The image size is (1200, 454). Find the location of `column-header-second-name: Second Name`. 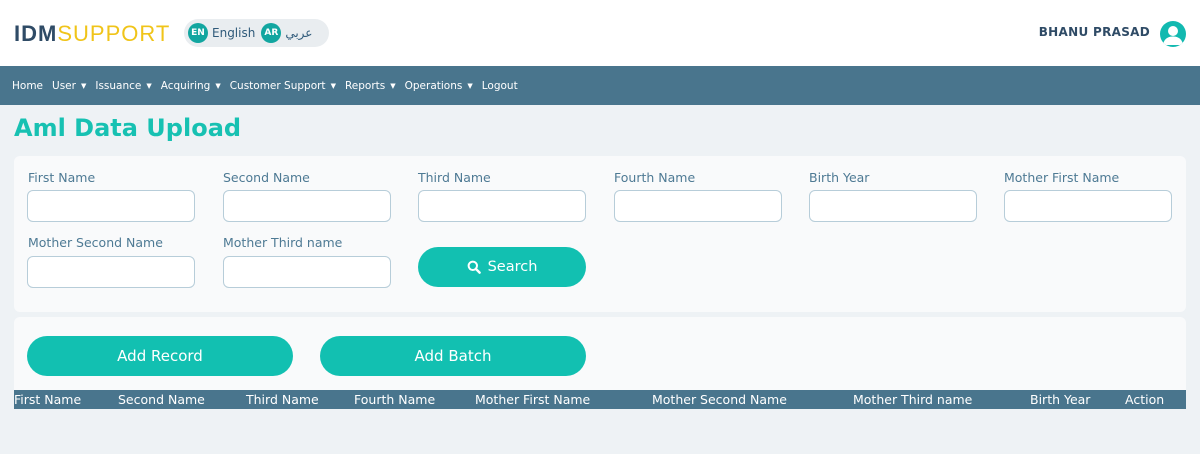

column-header-second-name: Second Name is located at coordinates (161, 399).